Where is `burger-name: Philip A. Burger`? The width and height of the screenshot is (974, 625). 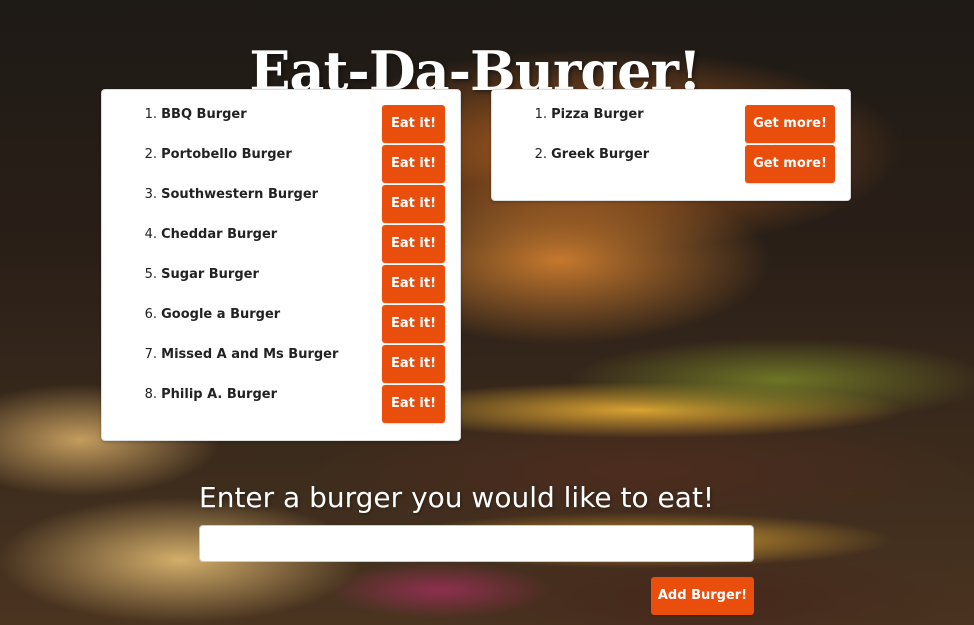 burger-name: Philip A. Burger is located at coordinates (219, 394).